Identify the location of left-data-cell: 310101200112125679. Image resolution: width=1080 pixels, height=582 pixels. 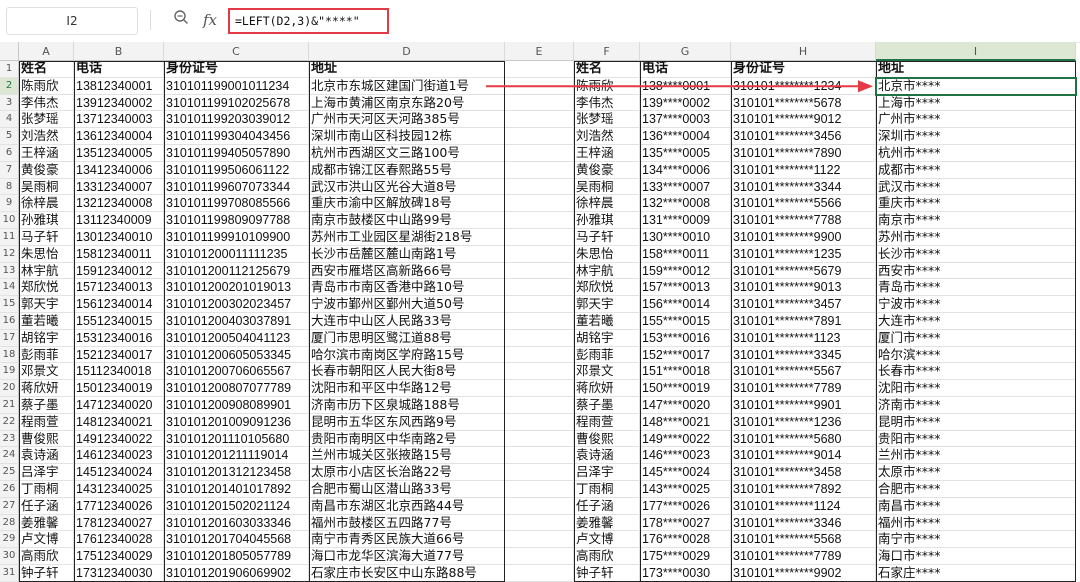
(236, 271).